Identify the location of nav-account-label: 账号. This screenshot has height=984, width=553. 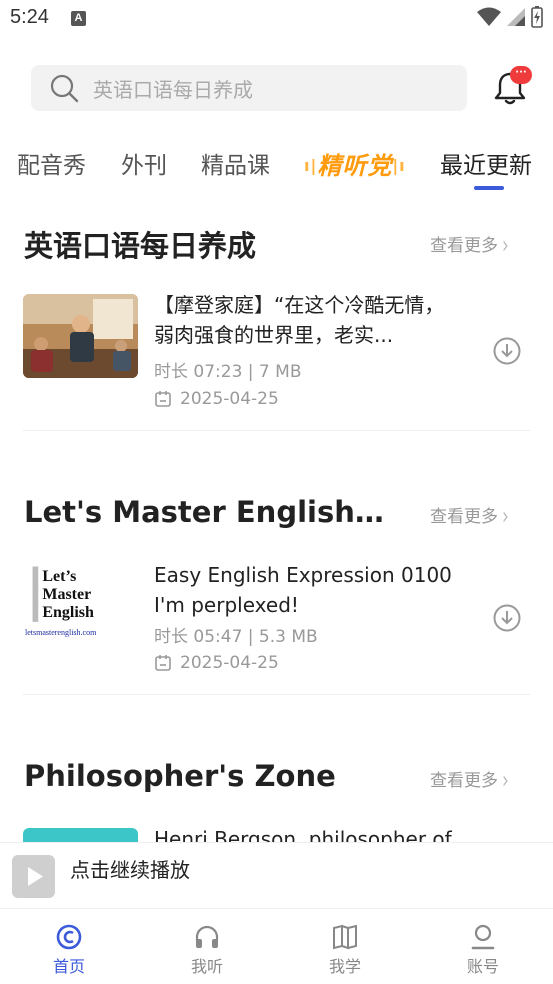
(482, 966).